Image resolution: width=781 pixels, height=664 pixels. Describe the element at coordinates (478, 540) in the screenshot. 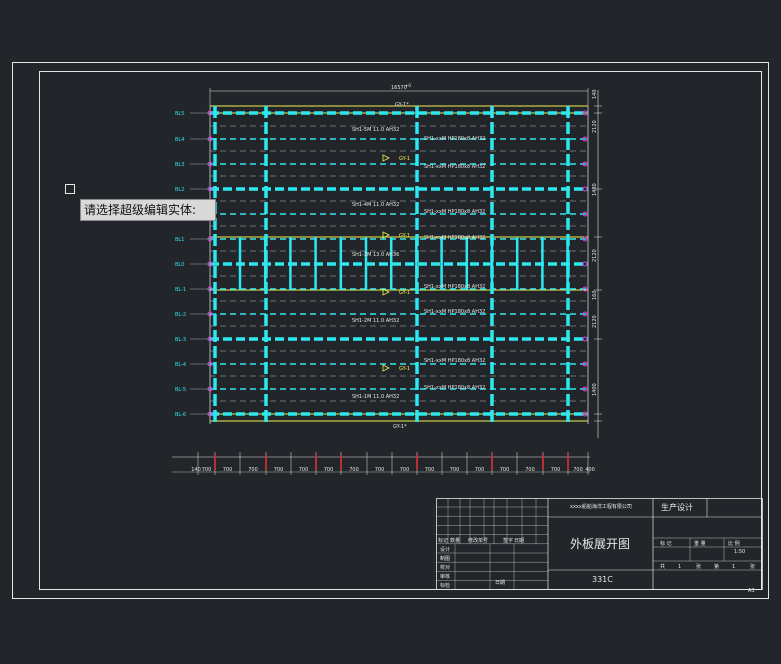

I see `revision-header: 修改单号` at that location.